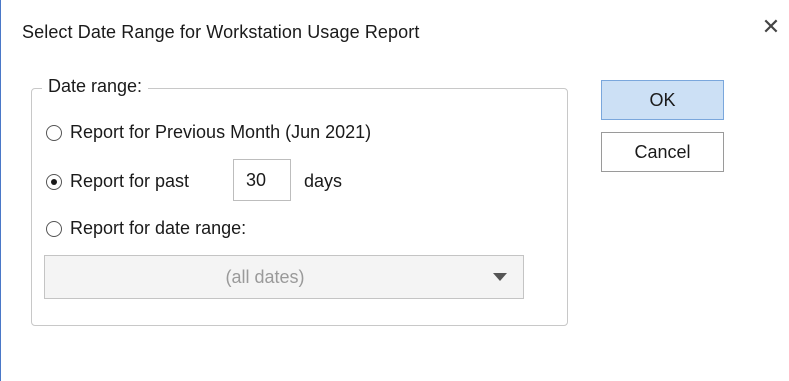  What do you see at coordinates (0, 190) in the screenshot?
I see `window-border` at bounding box center [0, 190].